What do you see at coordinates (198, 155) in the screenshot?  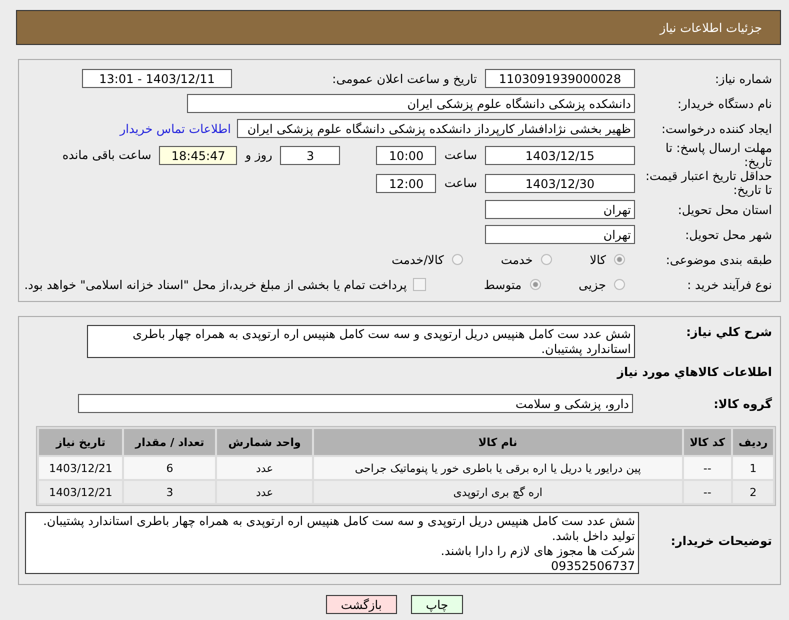 I see `remaining-time-field: 18:45:47` at bounding box center [198, 155].